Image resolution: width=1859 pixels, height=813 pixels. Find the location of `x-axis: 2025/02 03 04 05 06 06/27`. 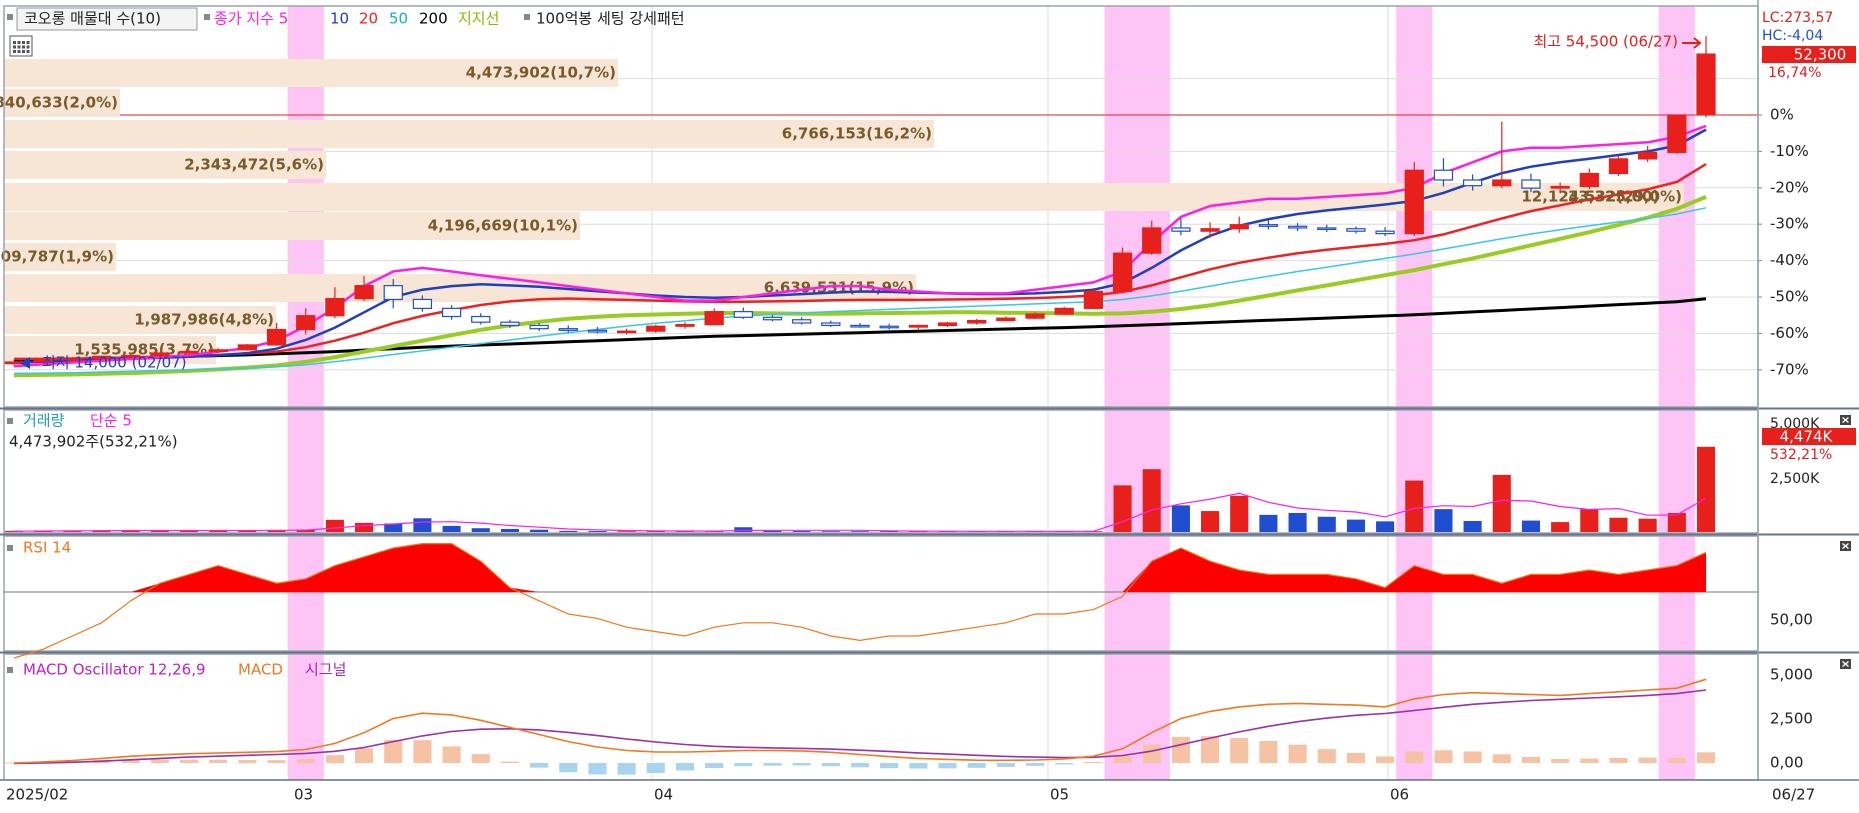

x-axis: 2025/02 03 04 05 06 06/27 is located at coordinates (929, 794).